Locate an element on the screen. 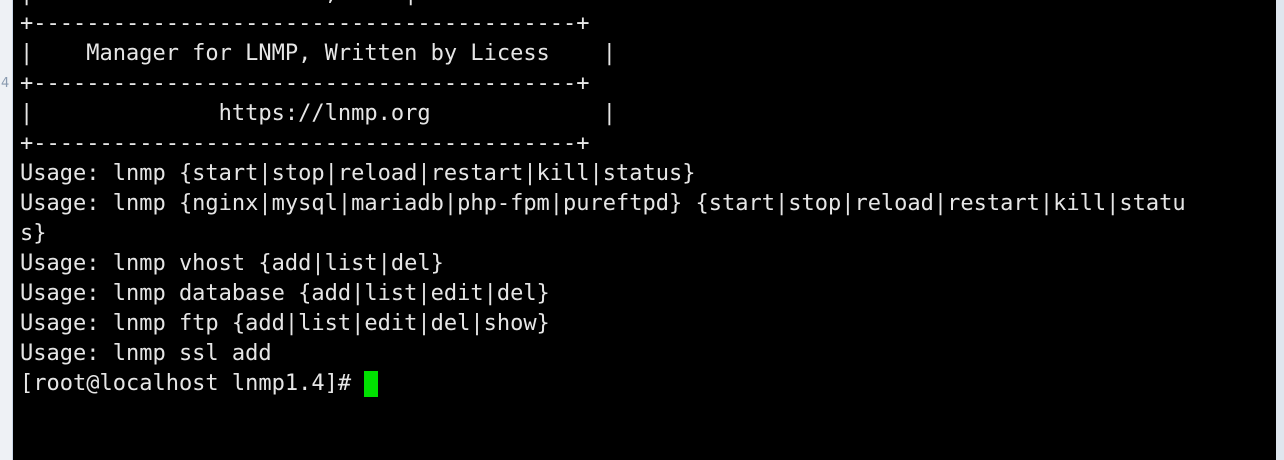  left-panel-edge: 4 is located at coordinates (6, 230).